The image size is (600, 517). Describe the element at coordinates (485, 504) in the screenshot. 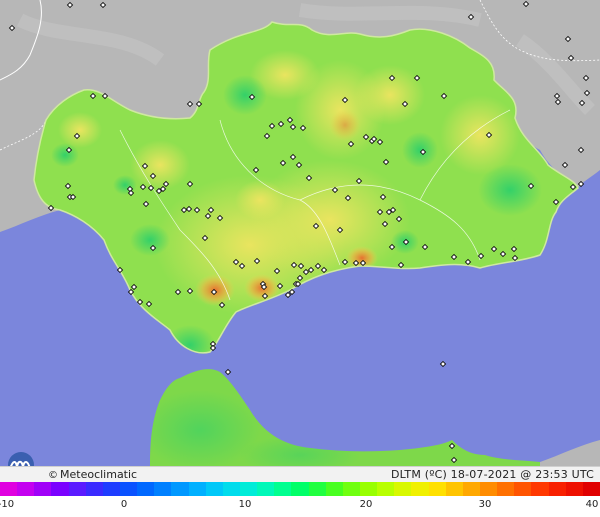

I see `scale-tick: 30` at that location.